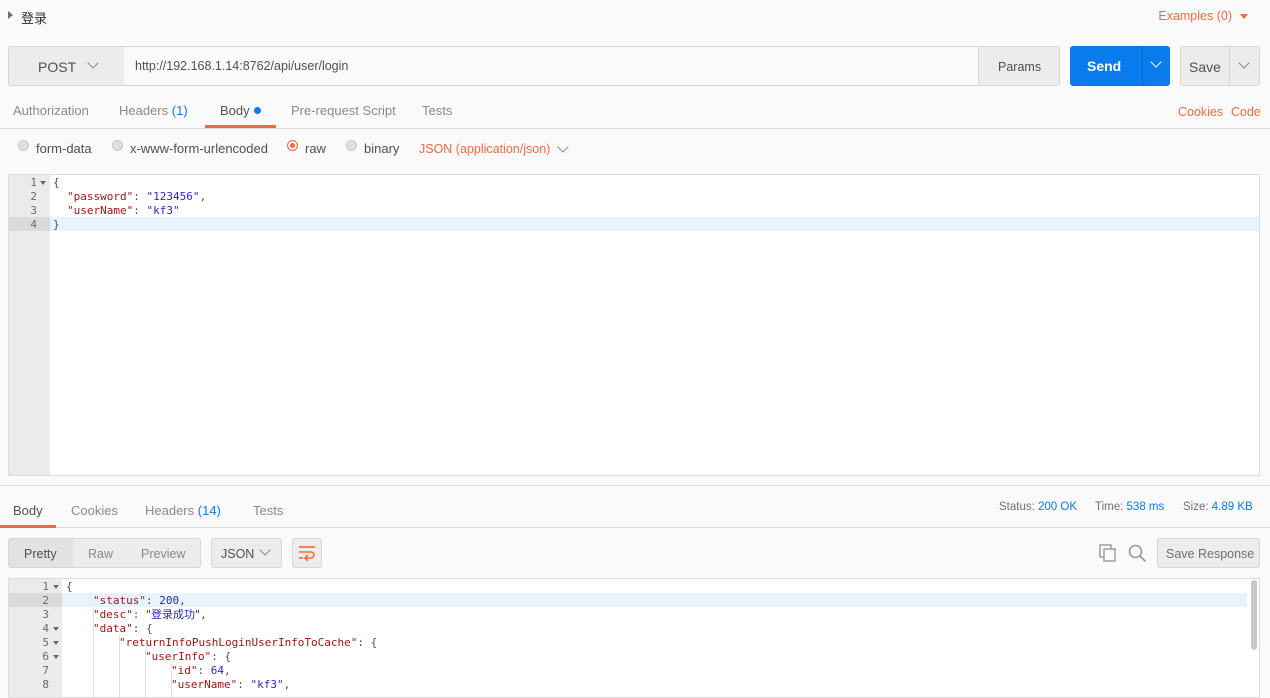  Describe the element at coordinates (57, 67) in the screenshot. I see `method-label: POST` at that location.